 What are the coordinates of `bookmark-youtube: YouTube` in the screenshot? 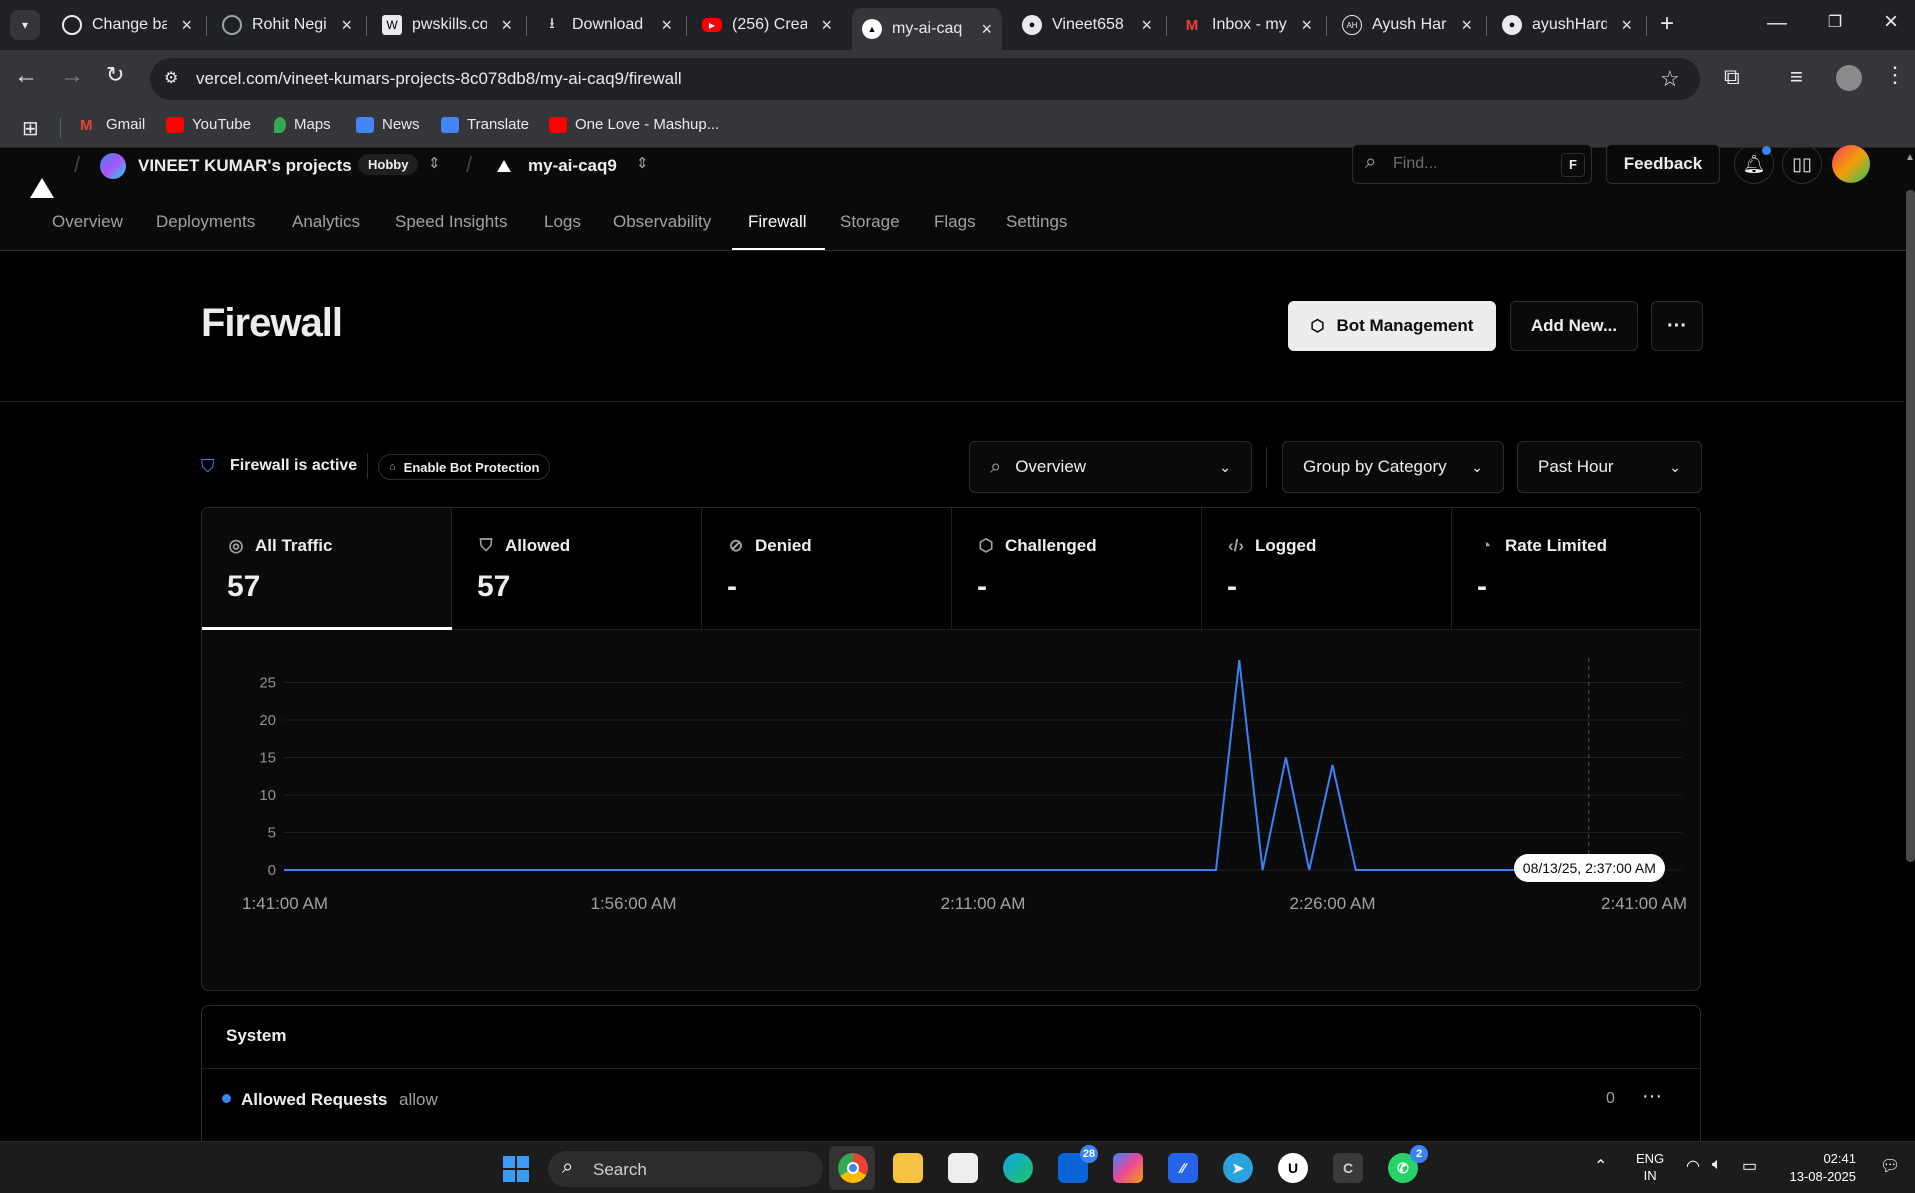 It's located at (208, 124).